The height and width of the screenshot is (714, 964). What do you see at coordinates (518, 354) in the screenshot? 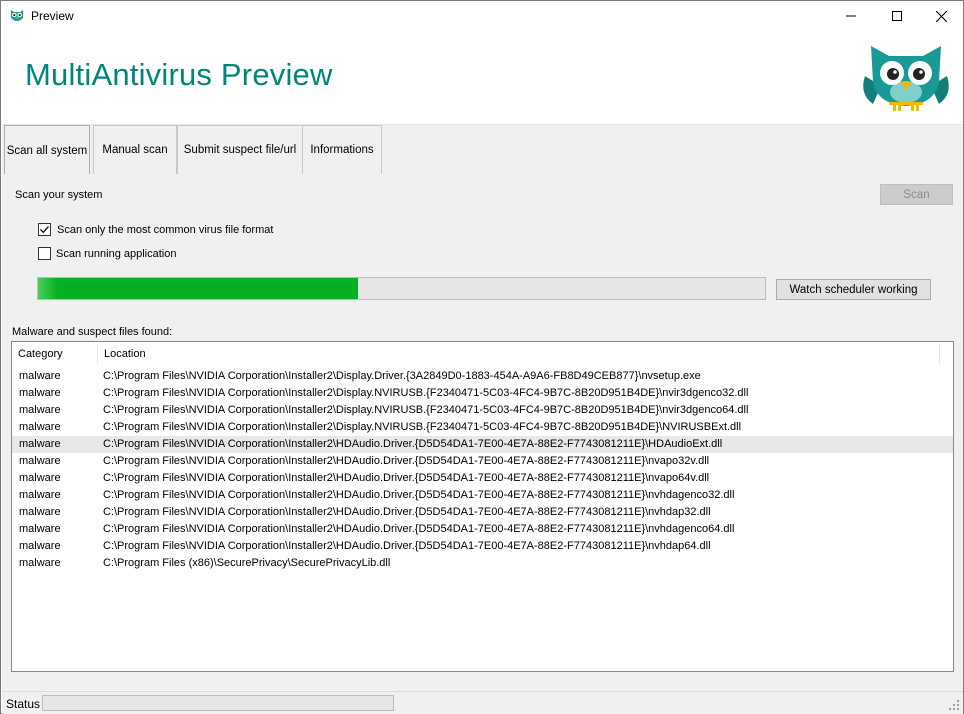
I see `column-header-location: Location` at bounding box center [518, 354].